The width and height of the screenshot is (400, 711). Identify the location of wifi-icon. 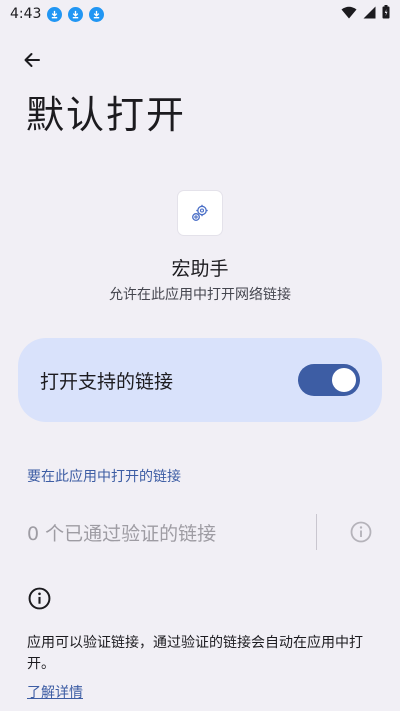
(349, 14).